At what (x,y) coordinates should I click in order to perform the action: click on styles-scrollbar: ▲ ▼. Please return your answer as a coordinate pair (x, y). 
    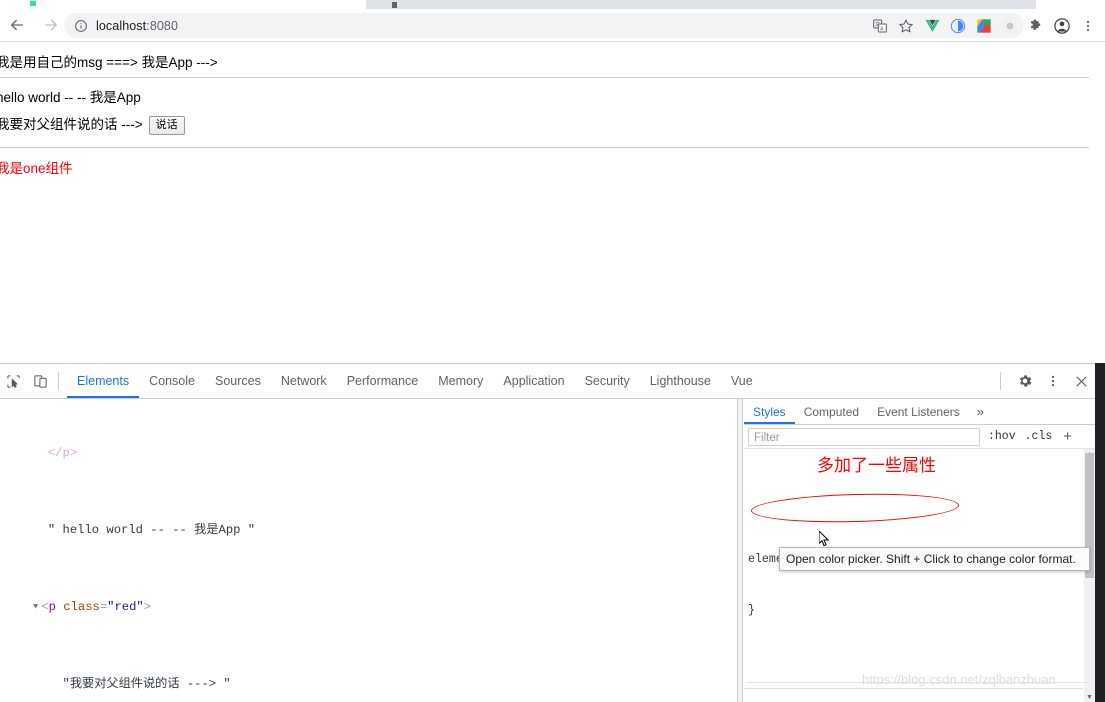
    Looking at the image, I should click on (1089, 575).